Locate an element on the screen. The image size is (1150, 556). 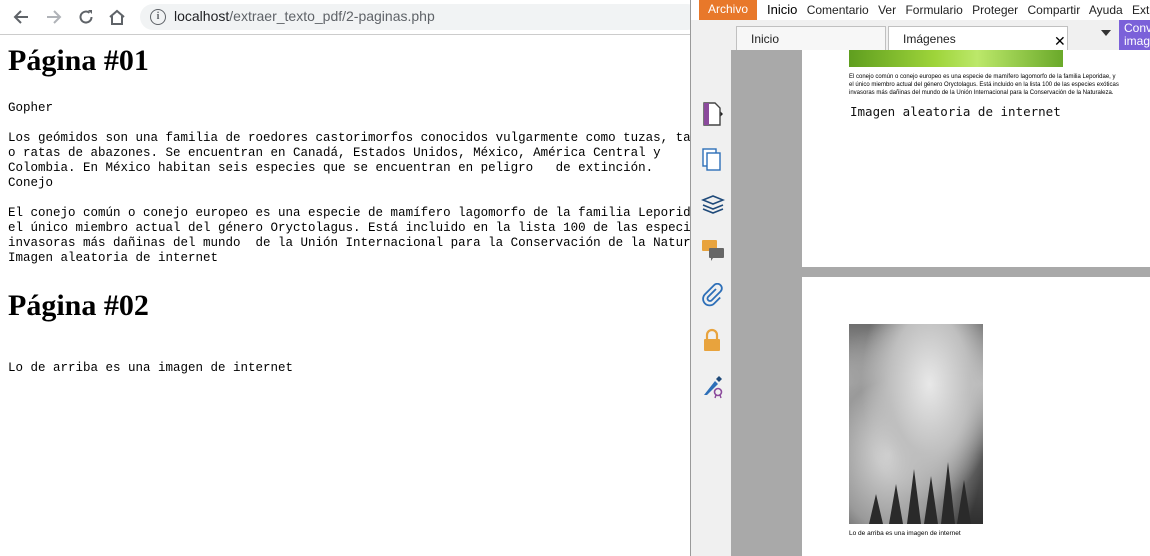
pdf-forest-image is located at coordinates (916, 424).